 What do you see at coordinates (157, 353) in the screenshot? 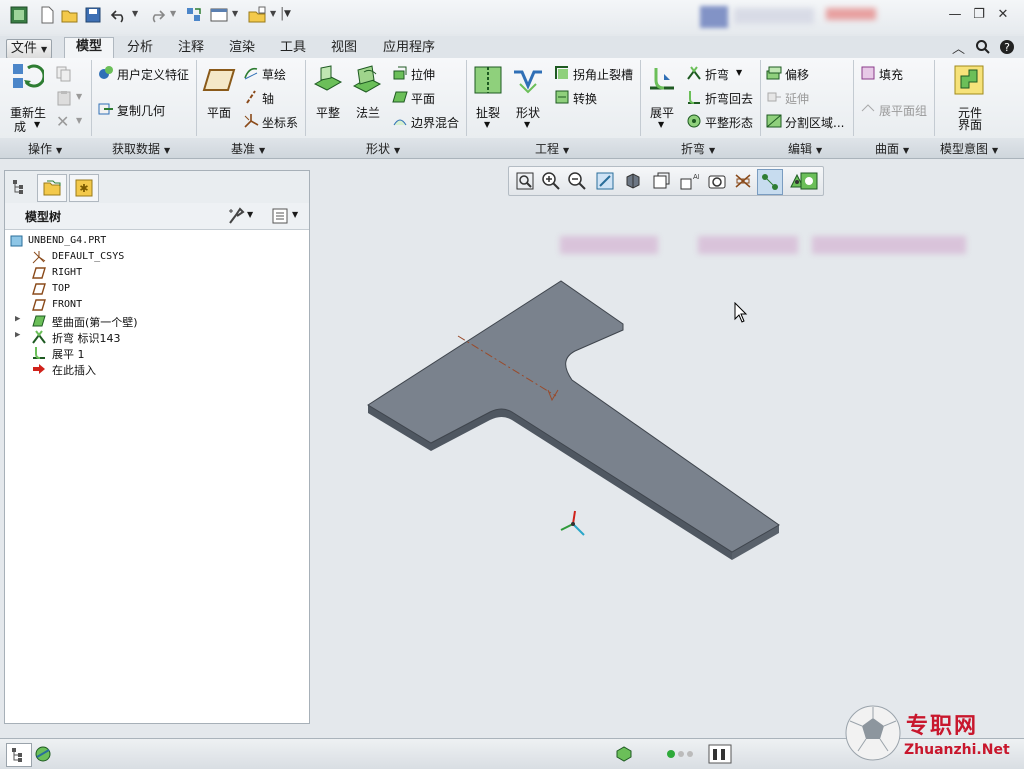
I see `tree-row-unbend: 展平 1` at bounding box center [157, 353].